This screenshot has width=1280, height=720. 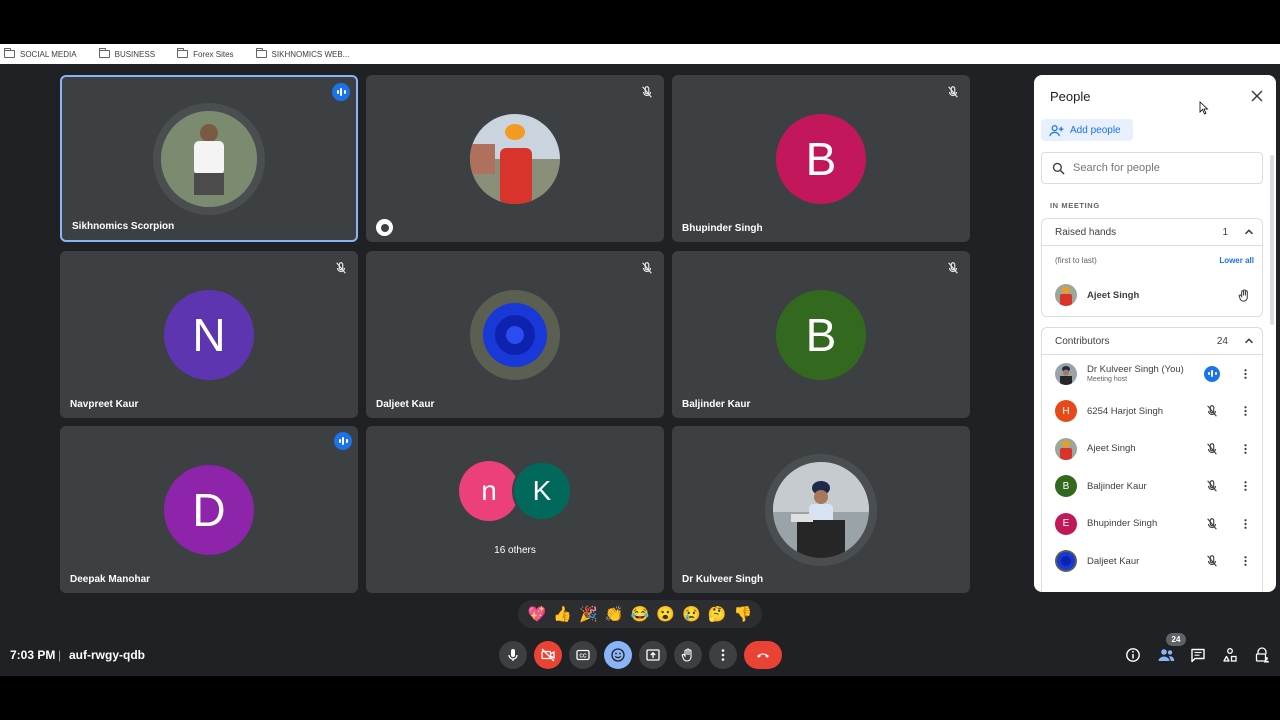 I want to click on bookmark-forex-sites: Forex Sites, so click(x=205, y=53).